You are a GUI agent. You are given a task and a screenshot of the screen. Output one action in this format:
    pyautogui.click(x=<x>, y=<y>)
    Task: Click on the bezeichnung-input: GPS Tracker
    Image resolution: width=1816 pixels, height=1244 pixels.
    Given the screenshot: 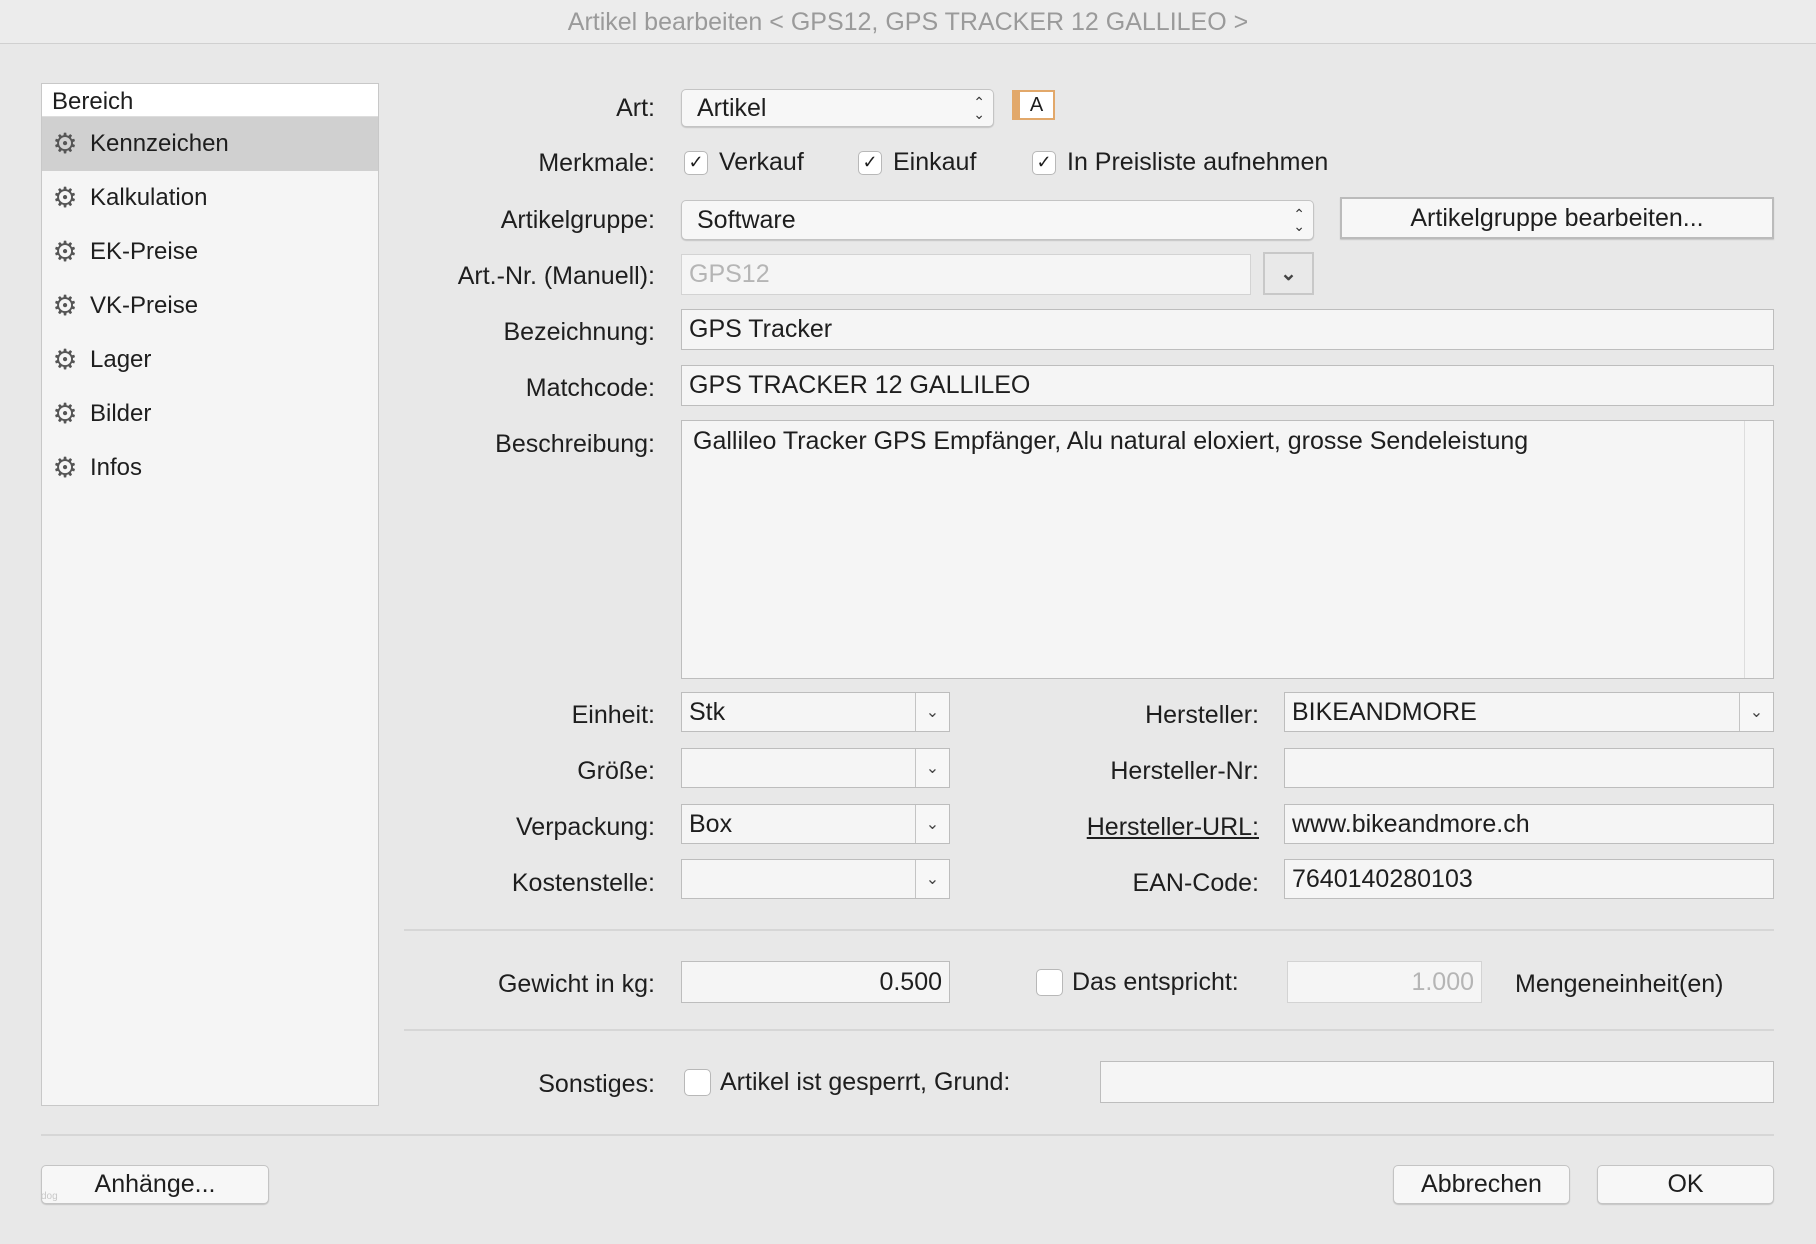 What is the action you would take?
    pyautogui.click(x=1227, y=329)
    